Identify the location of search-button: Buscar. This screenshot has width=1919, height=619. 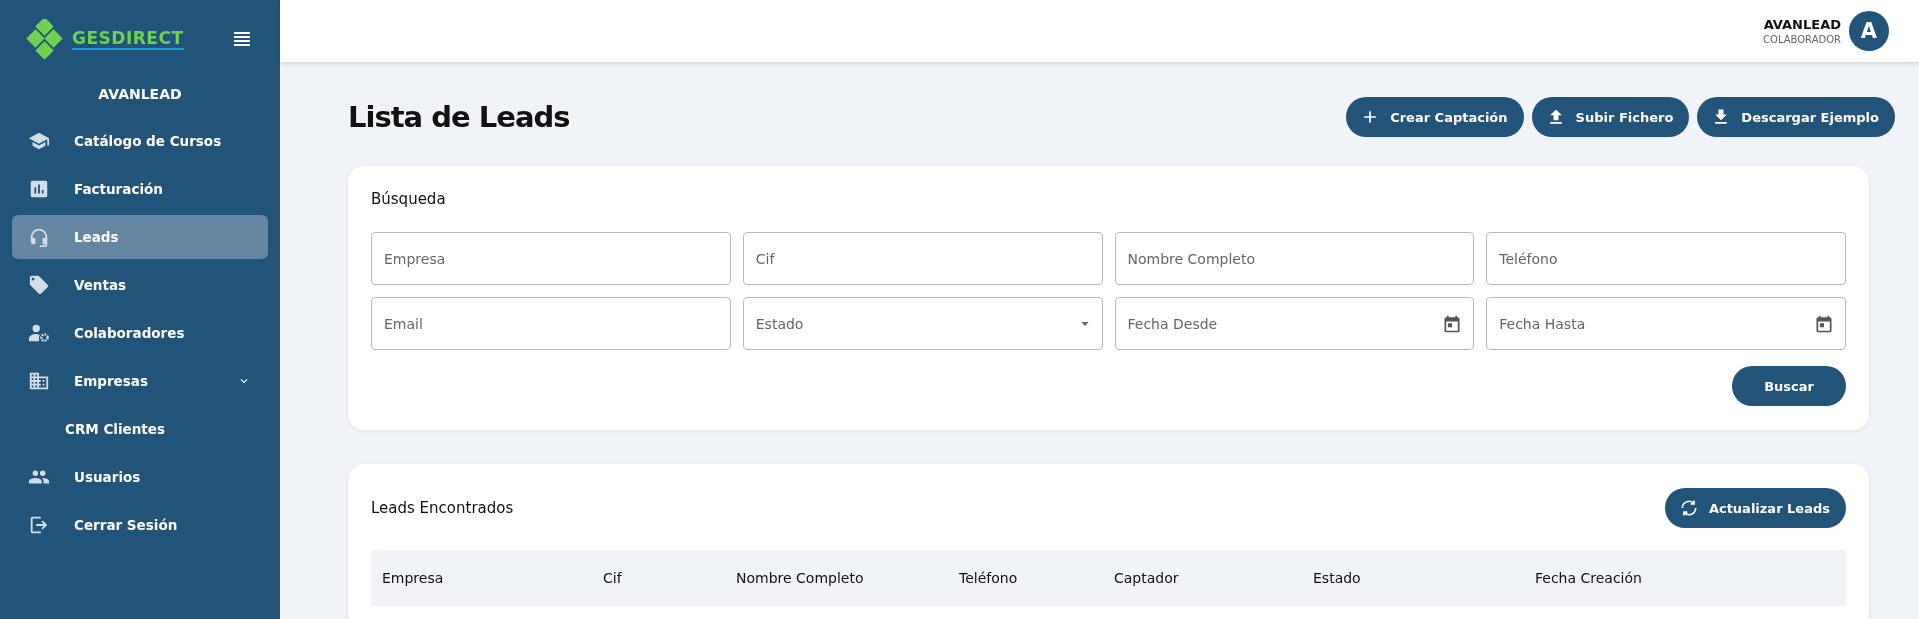
(1789, 386).